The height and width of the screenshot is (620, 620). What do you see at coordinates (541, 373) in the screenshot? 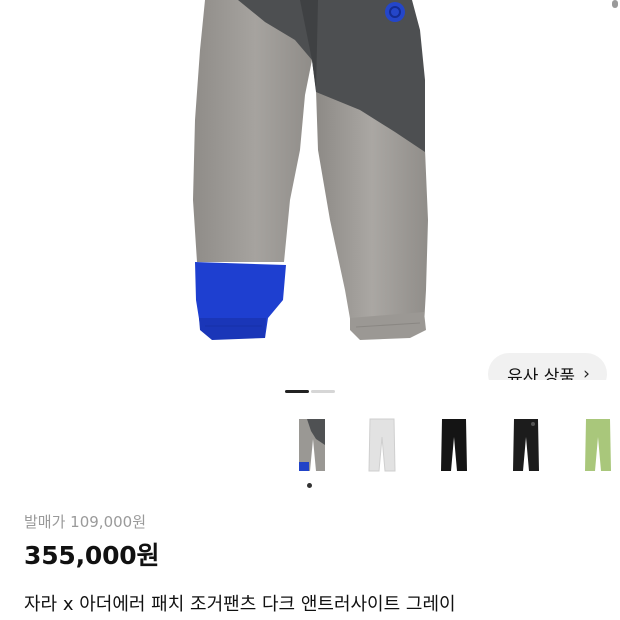
I see `similar-products-label: 유사 상품` at bounding box center [541, 373].